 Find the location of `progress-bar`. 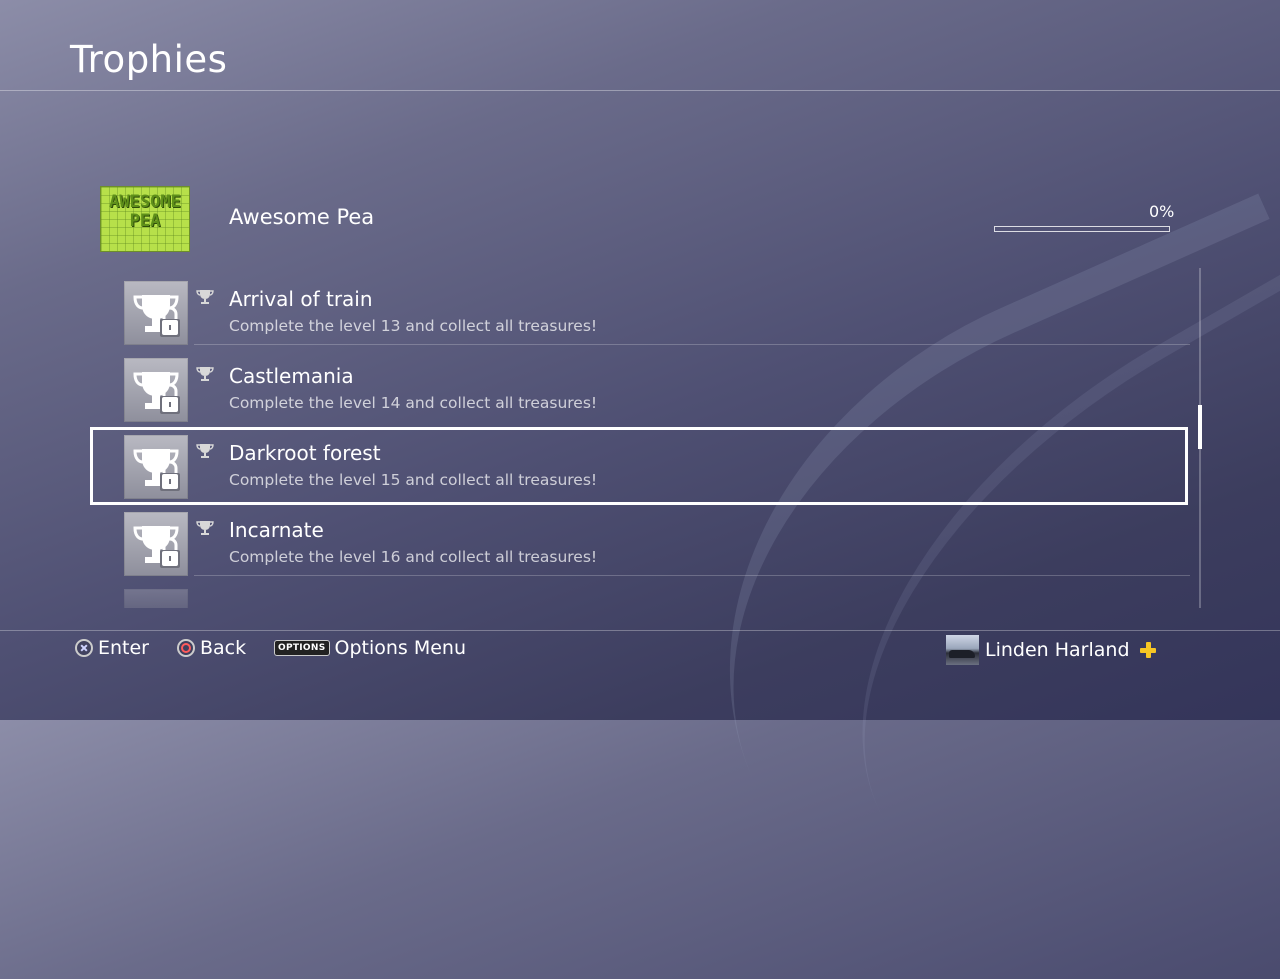

progress-bar is located at coordinates (1082, 229).